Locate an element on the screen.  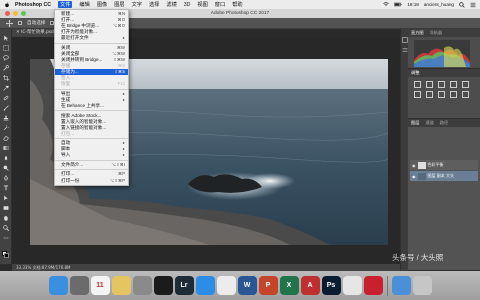
exposure-adjust-icon is located at coordinates (453, 84).